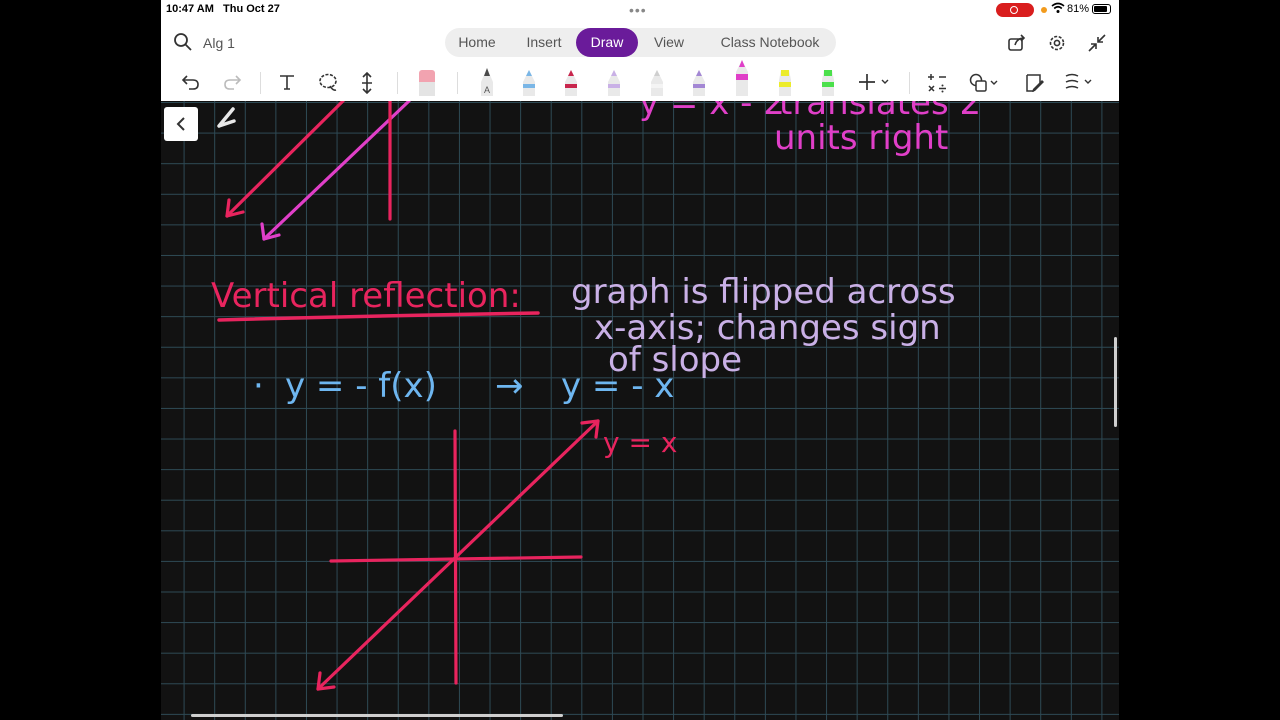 The image size is (1280, 720). Describe the element at coordinates (190, 9) in the screenshot. I see `status-time: 10:47 AM` at that location.